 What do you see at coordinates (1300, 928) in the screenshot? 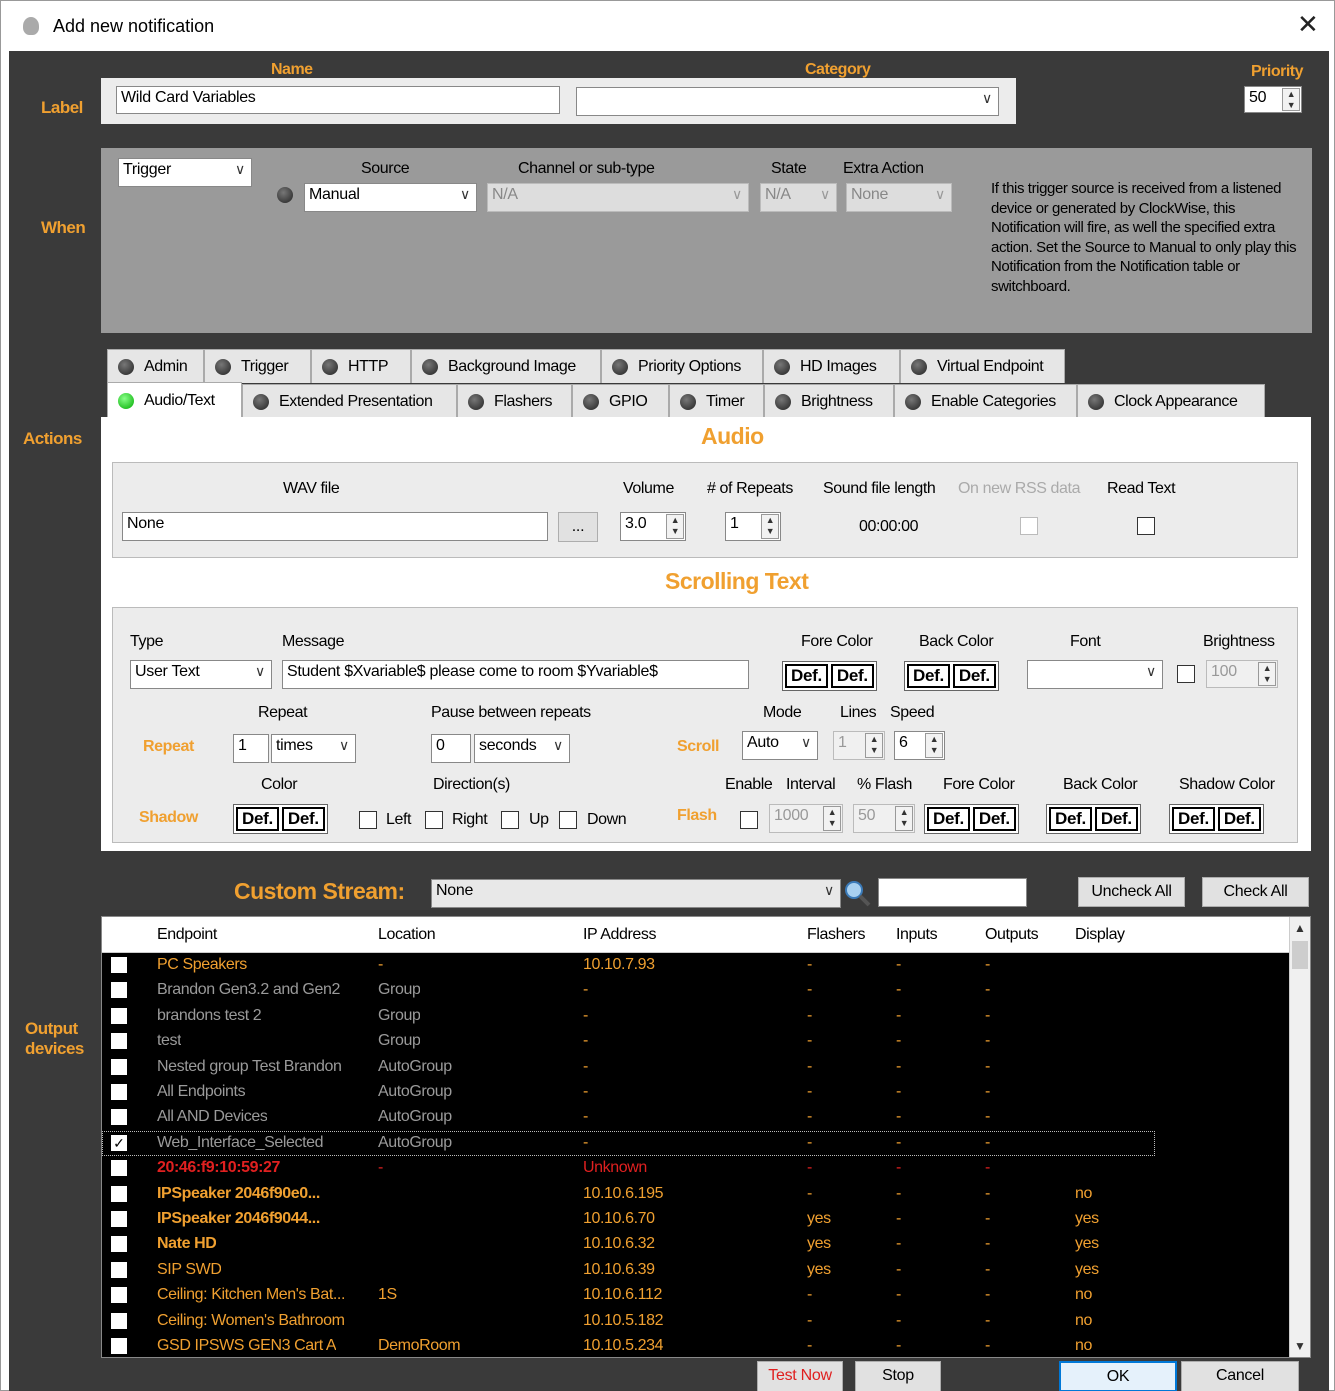
I see `scroll-up-icon: ▲` at bounding box center [1300, 928].